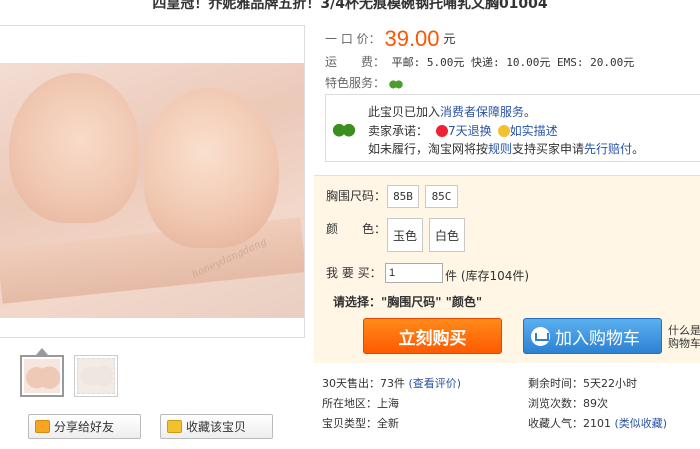 Image resolution: width=700 pixels, height=449 pixels. What do you see at coordinates (447, 235) in the screenshot?
I see `color-option-white: 白色` at bounding box center [447, 235].